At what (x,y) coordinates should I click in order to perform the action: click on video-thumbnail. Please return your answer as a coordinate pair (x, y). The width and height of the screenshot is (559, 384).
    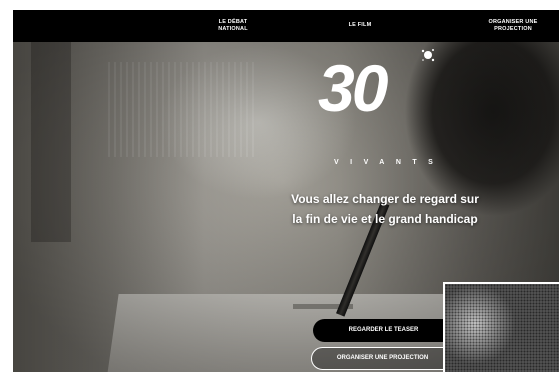
    Looking at the image, I should click on (501, 327).